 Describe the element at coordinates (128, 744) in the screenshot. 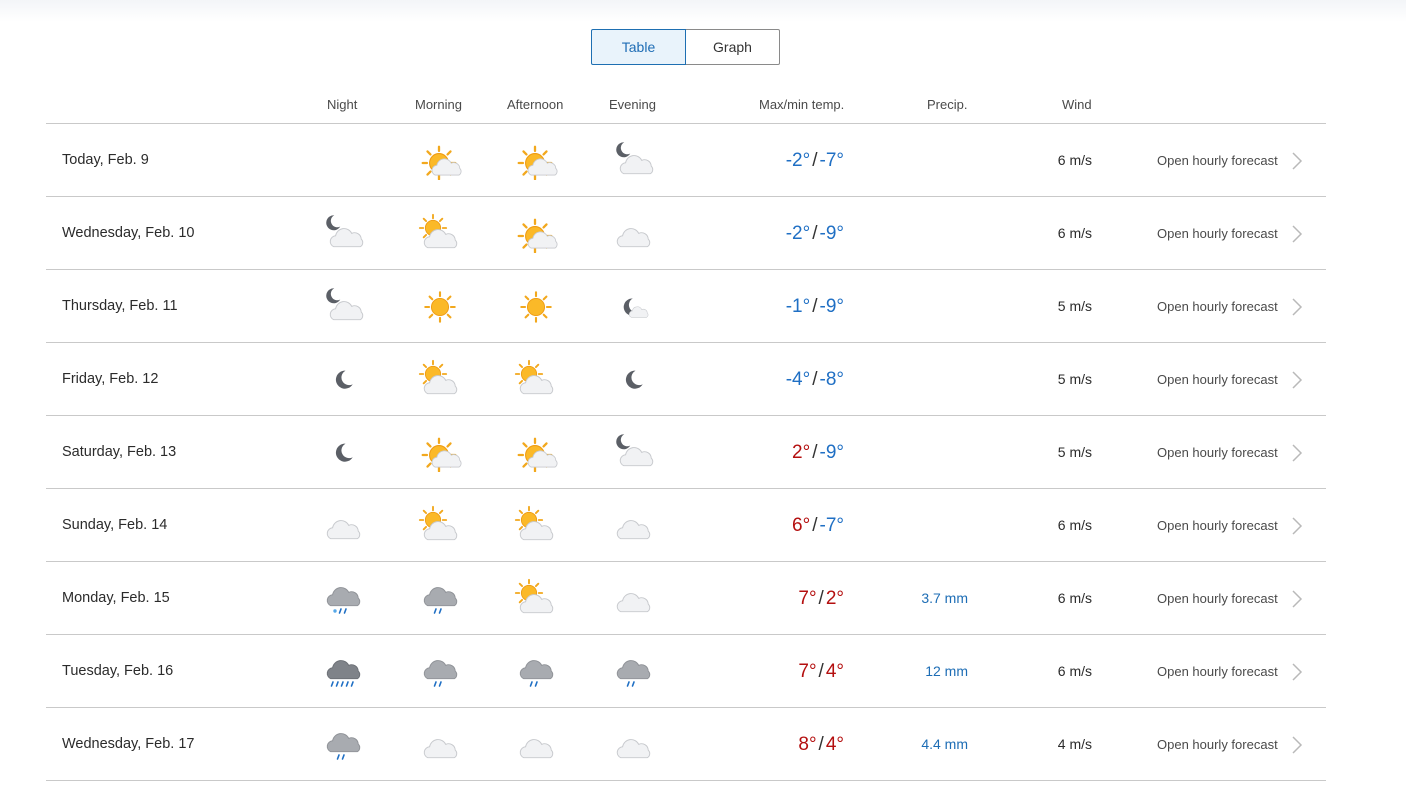

I see `forecast-date: Wednesday, Feb. 17` at that location.